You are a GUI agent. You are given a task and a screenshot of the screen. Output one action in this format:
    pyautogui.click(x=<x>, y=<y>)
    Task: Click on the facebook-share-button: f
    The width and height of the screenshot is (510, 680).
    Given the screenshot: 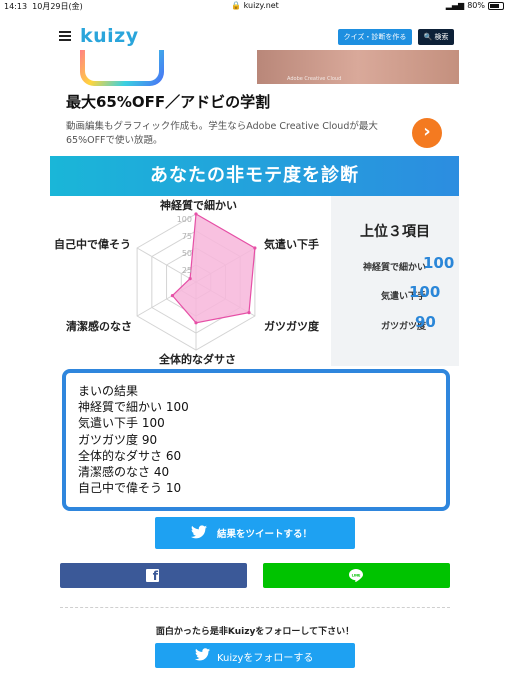 What is the action you would take?
    pyautogui.click(x=153, y=575)
    